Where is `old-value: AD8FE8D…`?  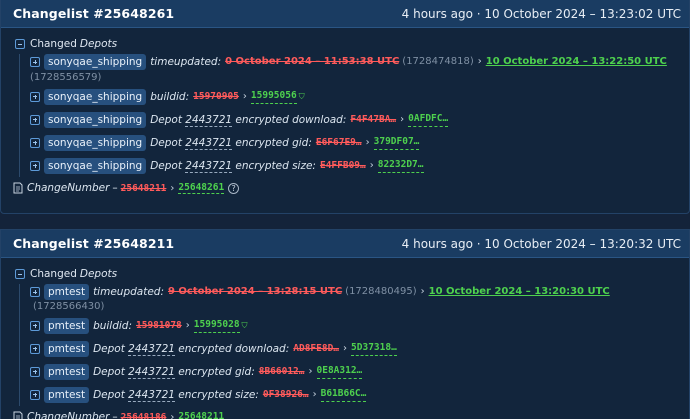 old-value: AD8FE8D… is located at coordinates (316, 348).